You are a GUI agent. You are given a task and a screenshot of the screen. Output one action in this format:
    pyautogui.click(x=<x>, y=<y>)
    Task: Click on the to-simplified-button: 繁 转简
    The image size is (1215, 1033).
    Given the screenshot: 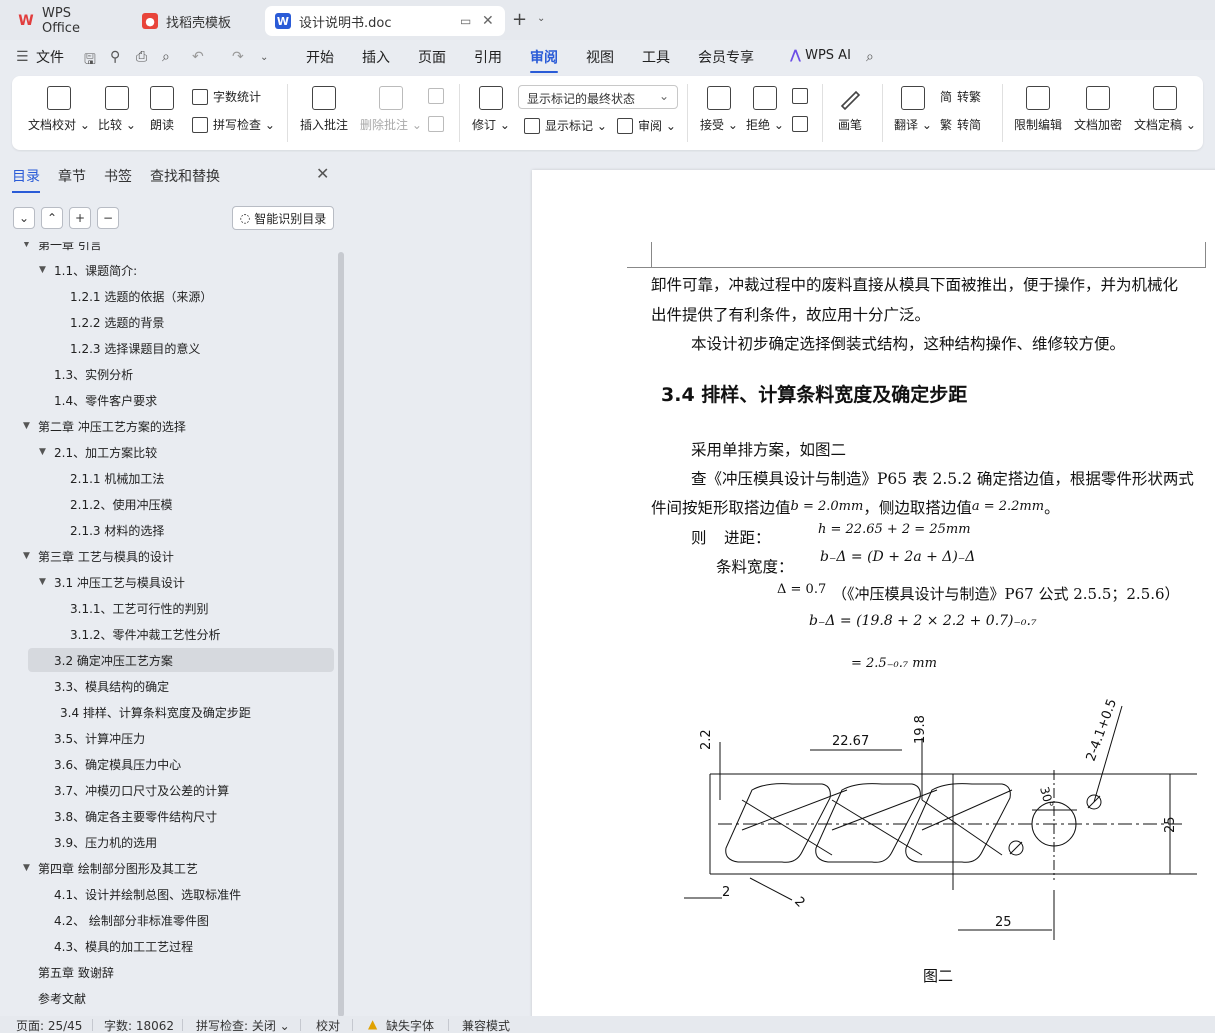 What is the action you would take?
    pyautogui.click(x=960, y=124)
    